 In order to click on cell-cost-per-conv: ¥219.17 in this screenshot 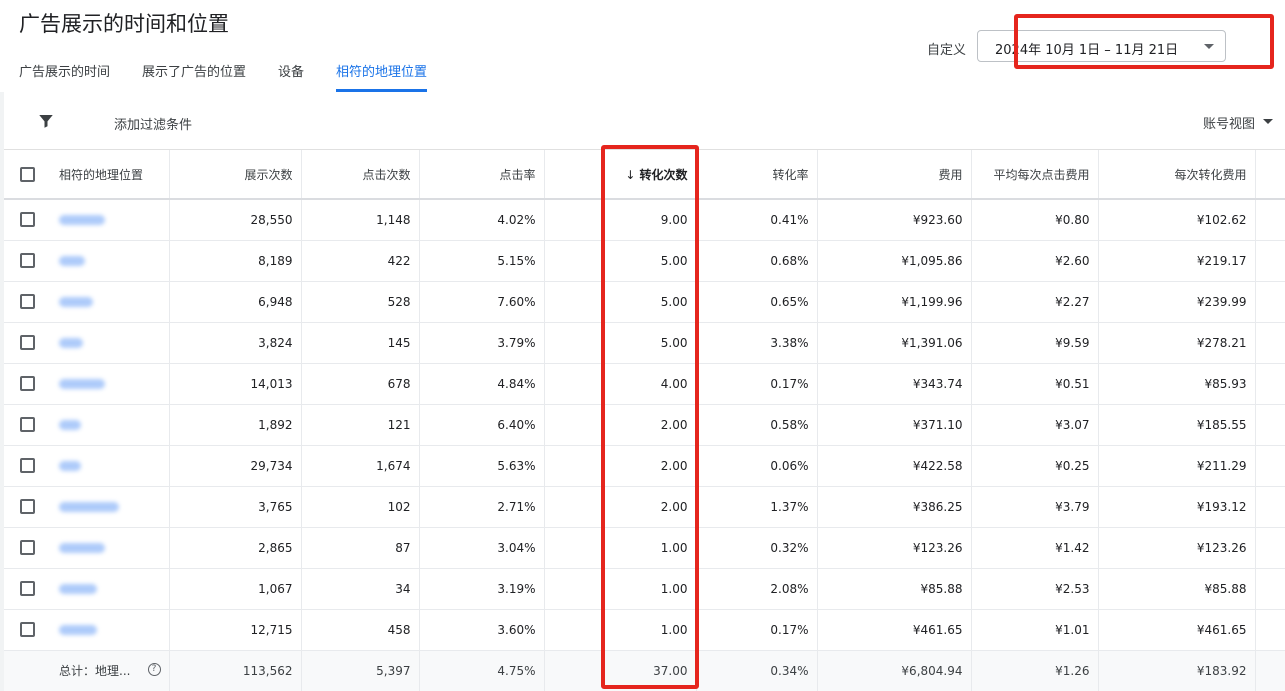, I will do `click(1177, 261)`.